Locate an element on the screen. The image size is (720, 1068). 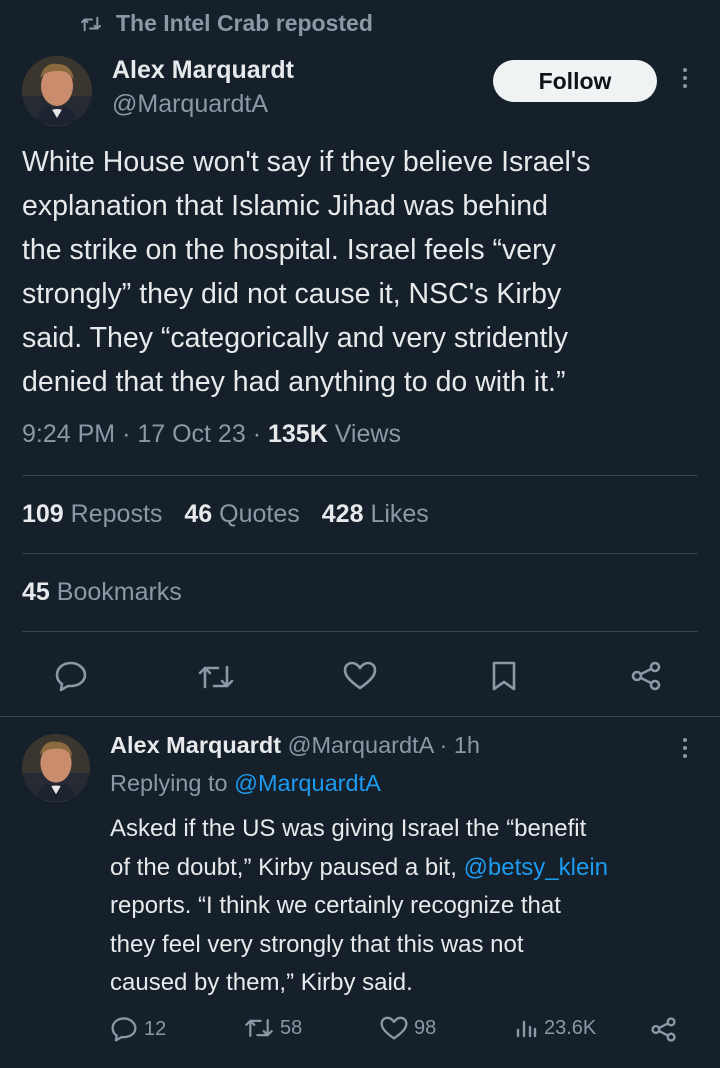
author-name: Alex Marquardt is located at coordinates (203, 70).